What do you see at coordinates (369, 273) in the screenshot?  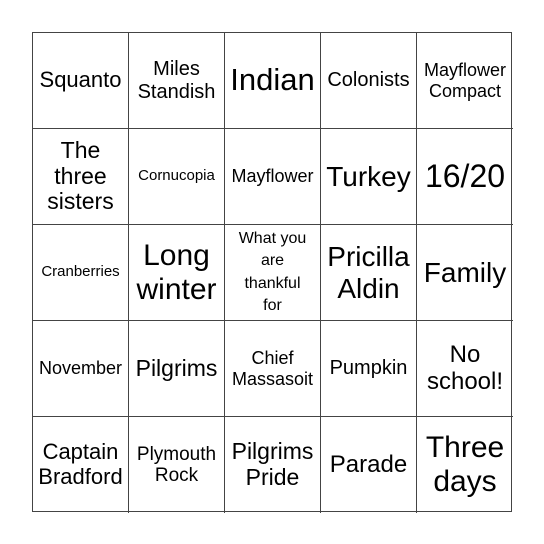 I see `bingo-cell: Pricilla Aldin` at bounding box center [369, 273].